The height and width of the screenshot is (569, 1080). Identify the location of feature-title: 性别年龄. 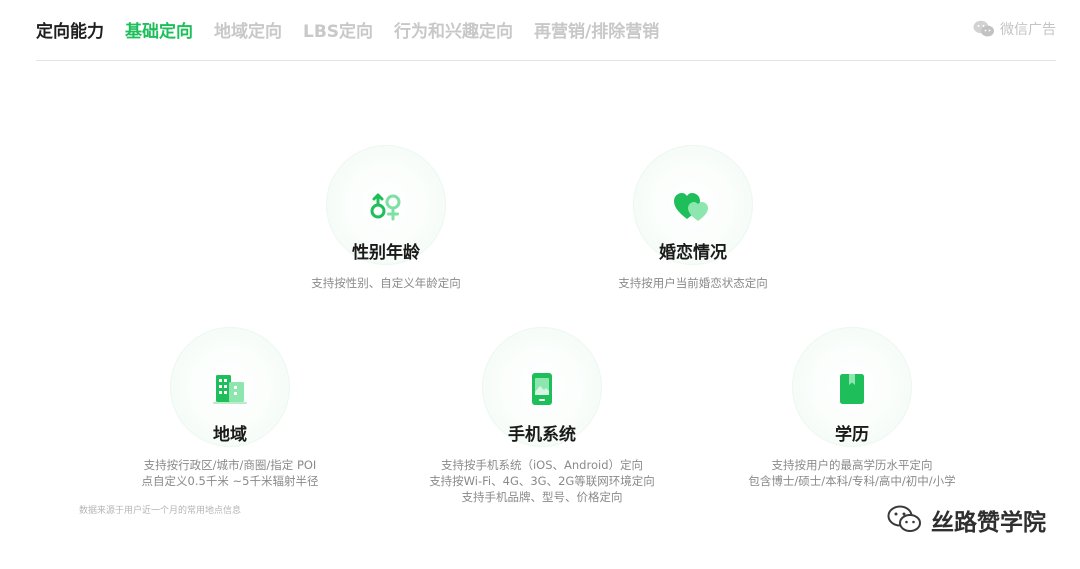
(386, 253).